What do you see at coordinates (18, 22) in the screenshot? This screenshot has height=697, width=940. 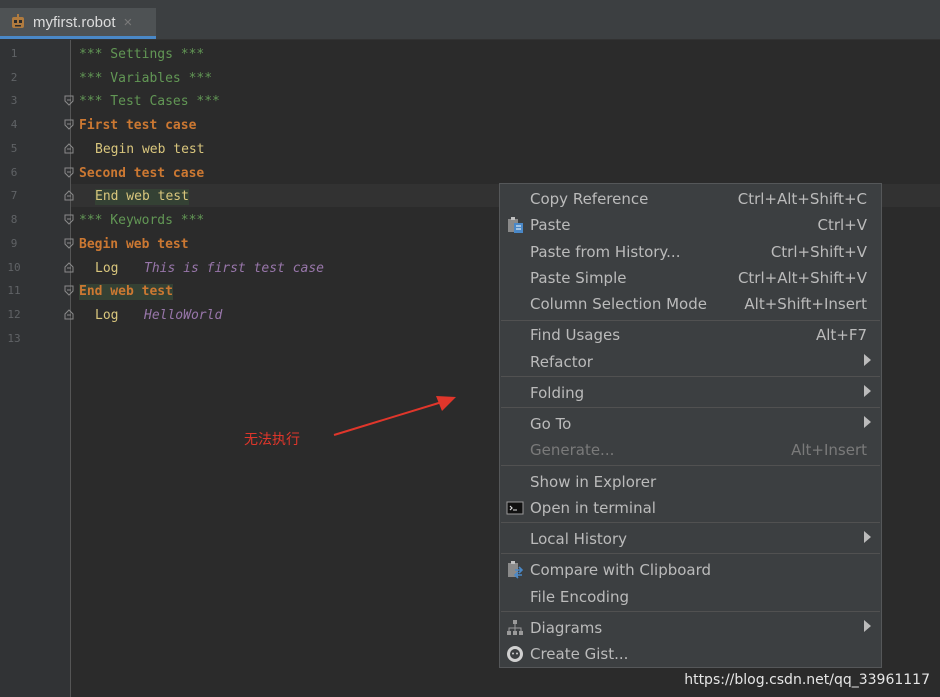 I see `robot-file-icon` at bounding box center [18, 22].